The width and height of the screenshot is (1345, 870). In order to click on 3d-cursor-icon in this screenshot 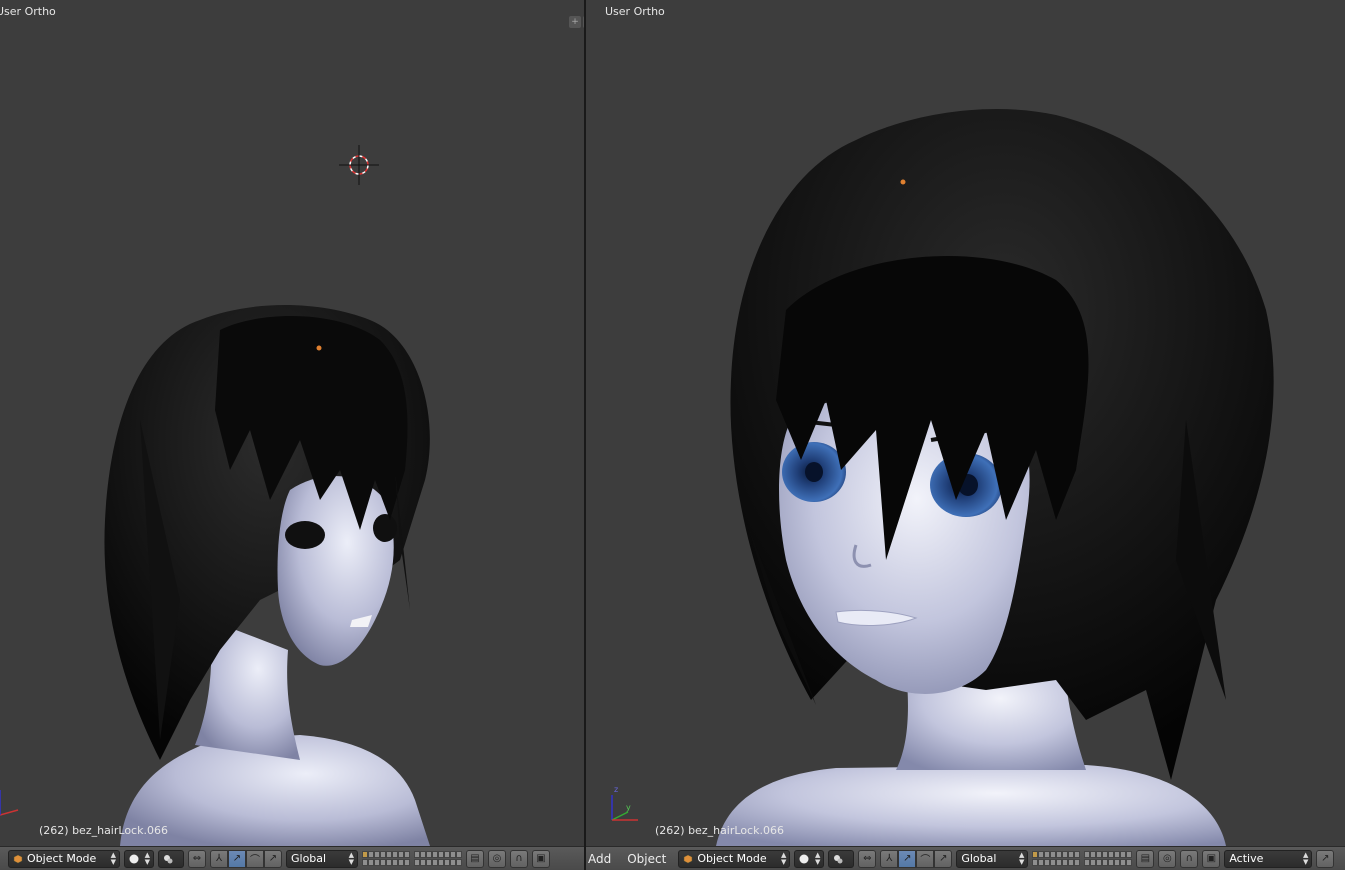, I will do `click(359, 165)`.